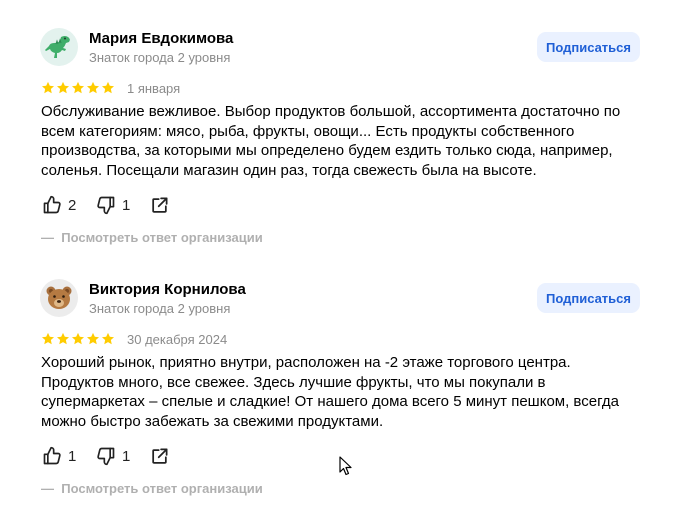  What do you see at coordinates (72, 456) in the screenshot?
I see `like-count: 1` at bounding box center [72, 456].